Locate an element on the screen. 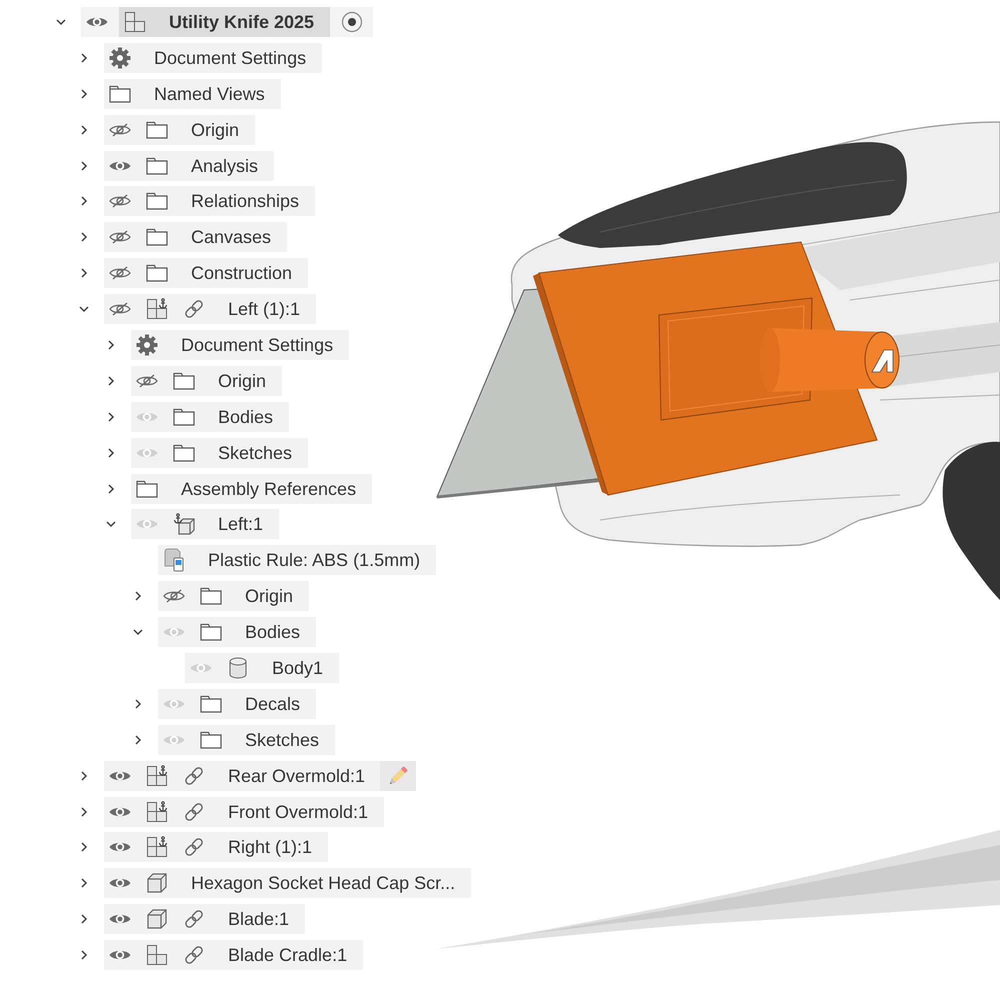 The image size is (1000, 1000). tree-row: Utility Knife 2025 is located at coordinates (227, 22).